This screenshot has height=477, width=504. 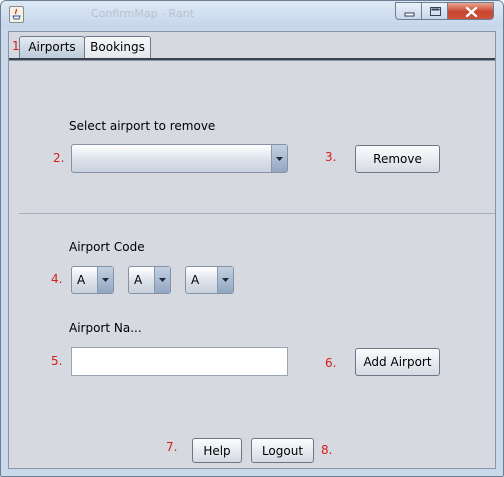 What do you see at coordinates (57, 279) in the screenshot?
I see `annotation-4: 4.` at bounding box center [57, 279].